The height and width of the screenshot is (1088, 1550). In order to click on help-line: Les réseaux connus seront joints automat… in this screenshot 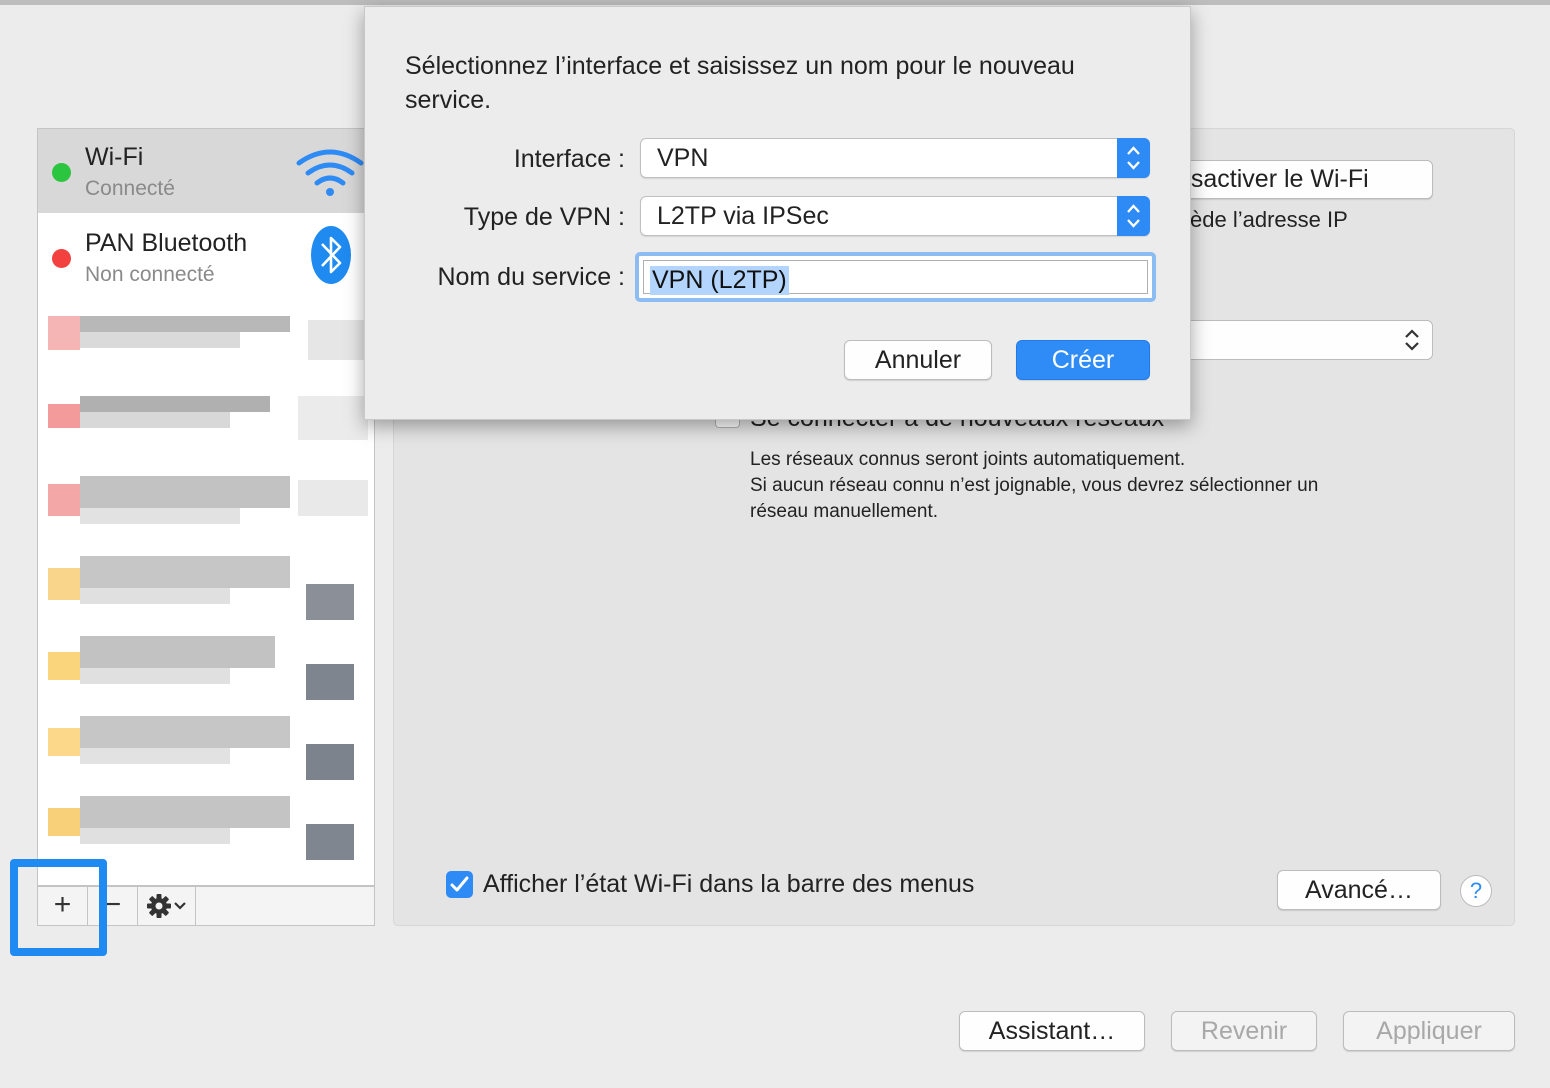, I will do `click(968, 459)`.